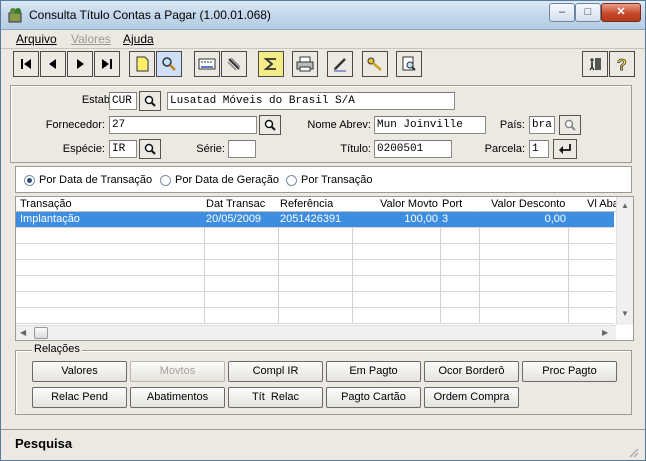 The width and height of the screenshot is (646, 461). What do you see at coordinates (44, 443) in the screenshot?
I see `status-text: Pesquisa` at bounding box center [44, 443].